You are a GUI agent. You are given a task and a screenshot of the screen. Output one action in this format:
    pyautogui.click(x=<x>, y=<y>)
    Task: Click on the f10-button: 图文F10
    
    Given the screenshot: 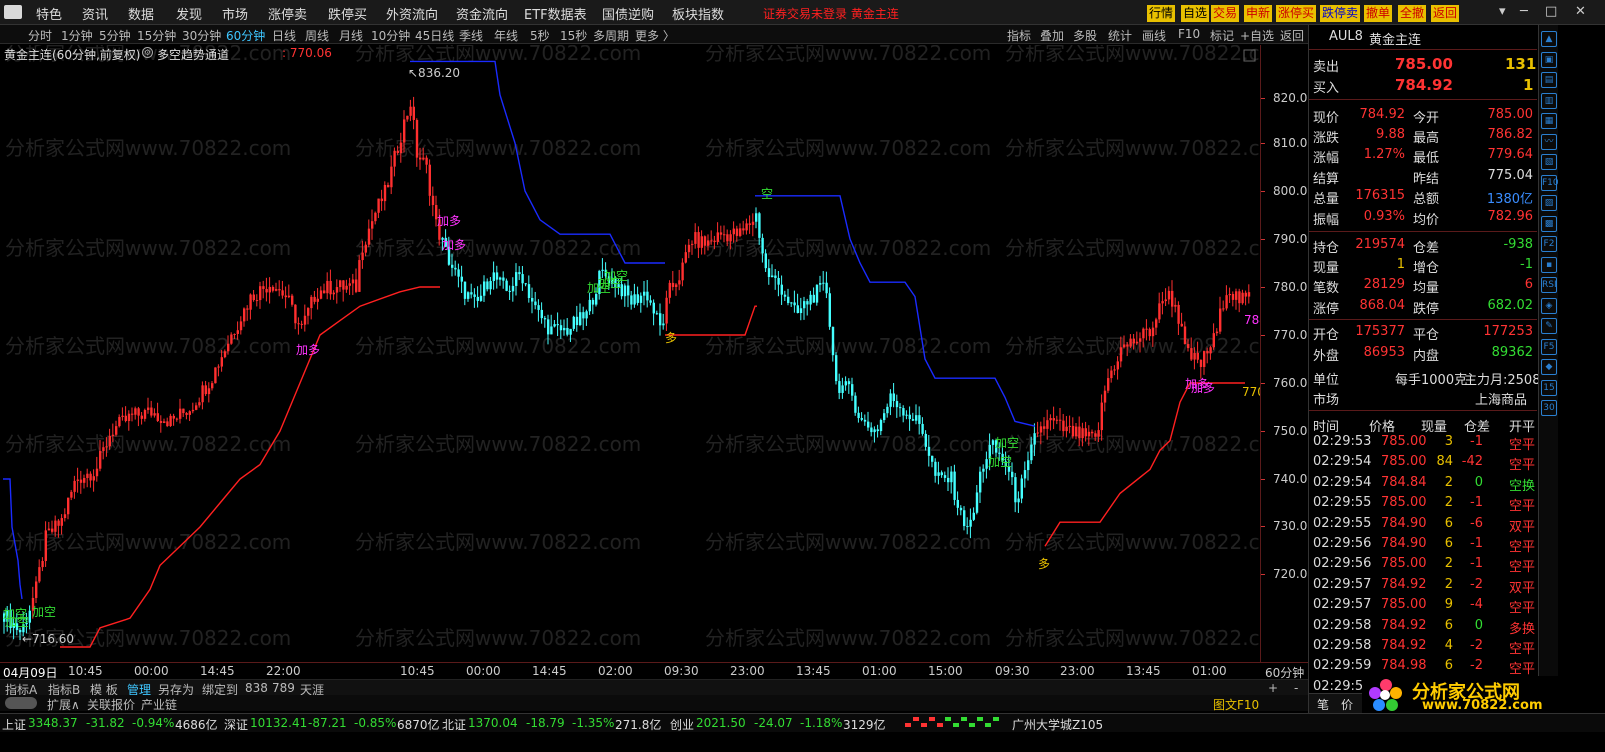 What is the action you would take?
    pyautogui.click(x=1236, y=704)
    